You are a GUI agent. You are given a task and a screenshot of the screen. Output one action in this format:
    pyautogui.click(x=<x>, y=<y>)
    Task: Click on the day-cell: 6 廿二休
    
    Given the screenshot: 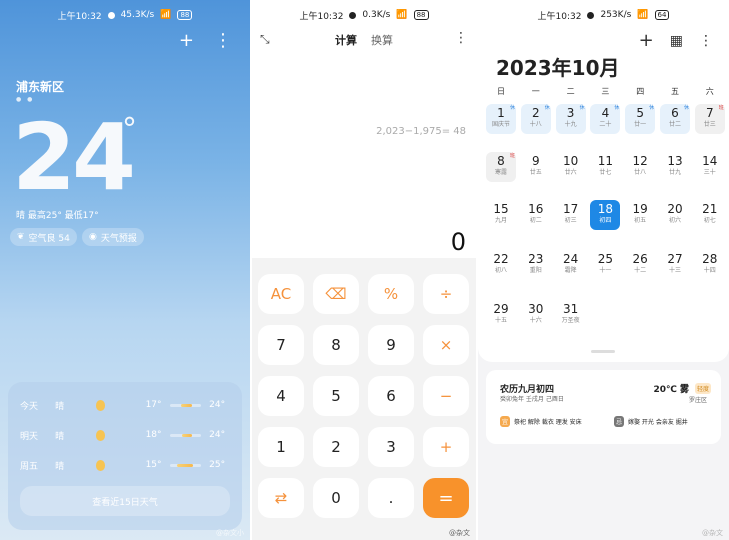 What is the action you would take?
    pyautogui.click(x=675, y=119)
    